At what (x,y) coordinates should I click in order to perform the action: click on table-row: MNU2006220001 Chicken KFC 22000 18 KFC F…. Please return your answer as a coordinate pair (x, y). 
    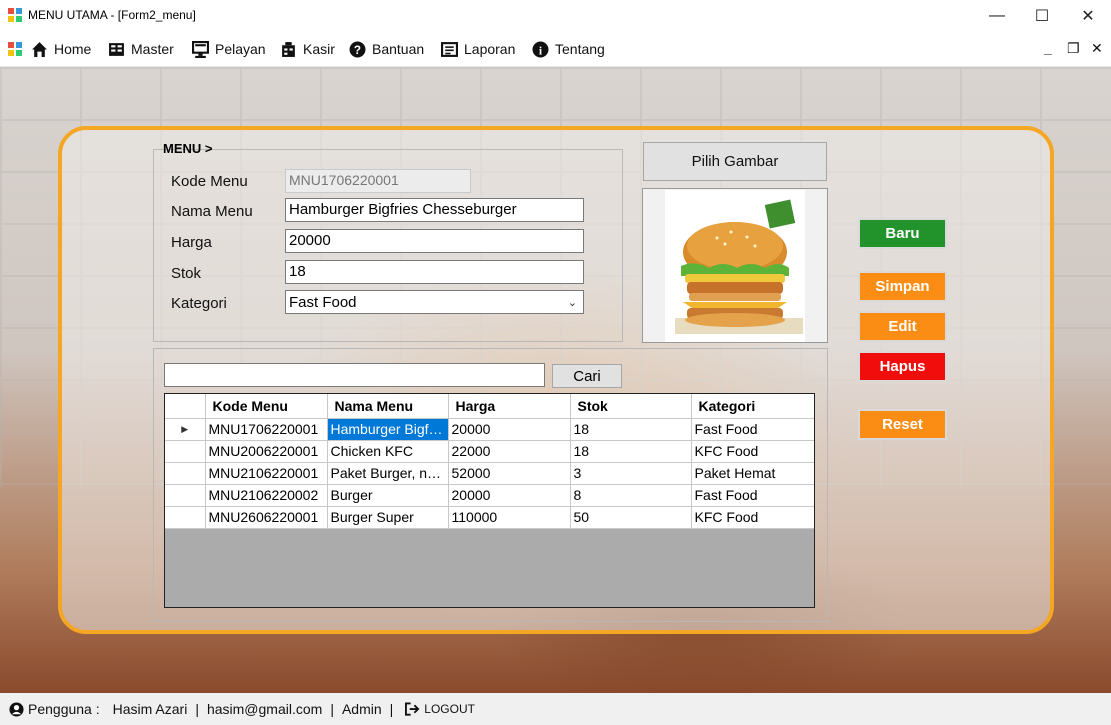
    Looking at the image, I should click on (489, 451).